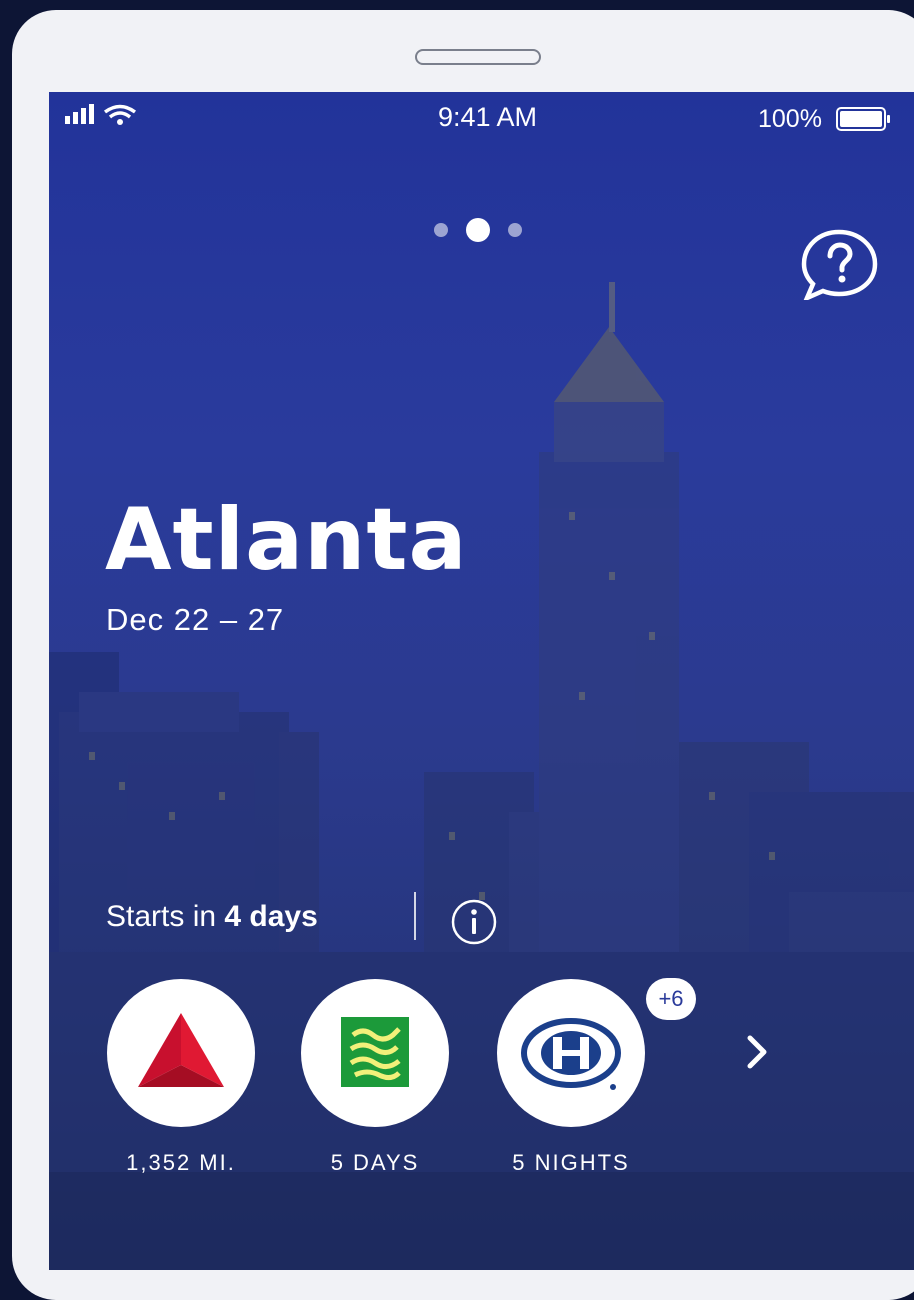 Image resolution: width=914 pixels, height=1300 pixels. I want to click on info-icon, so click(474, 922).